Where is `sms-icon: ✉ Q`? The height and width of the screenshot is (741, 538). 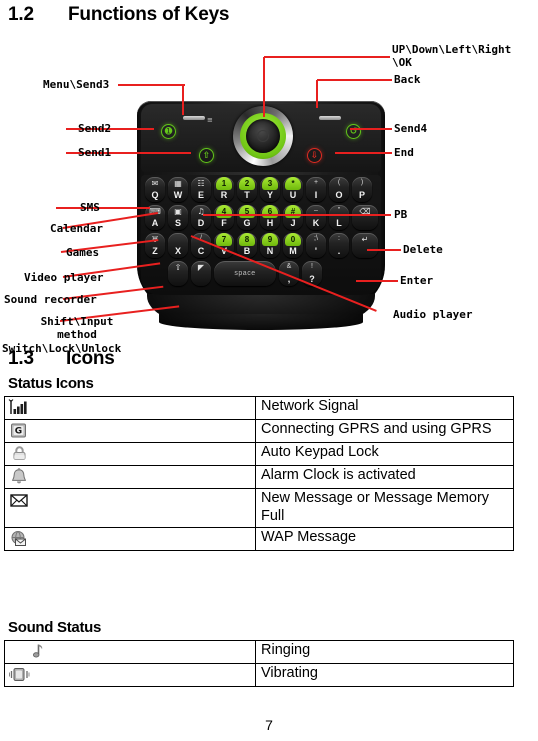 sms-icon: ✉ Q is located at coordinates (155, 189).